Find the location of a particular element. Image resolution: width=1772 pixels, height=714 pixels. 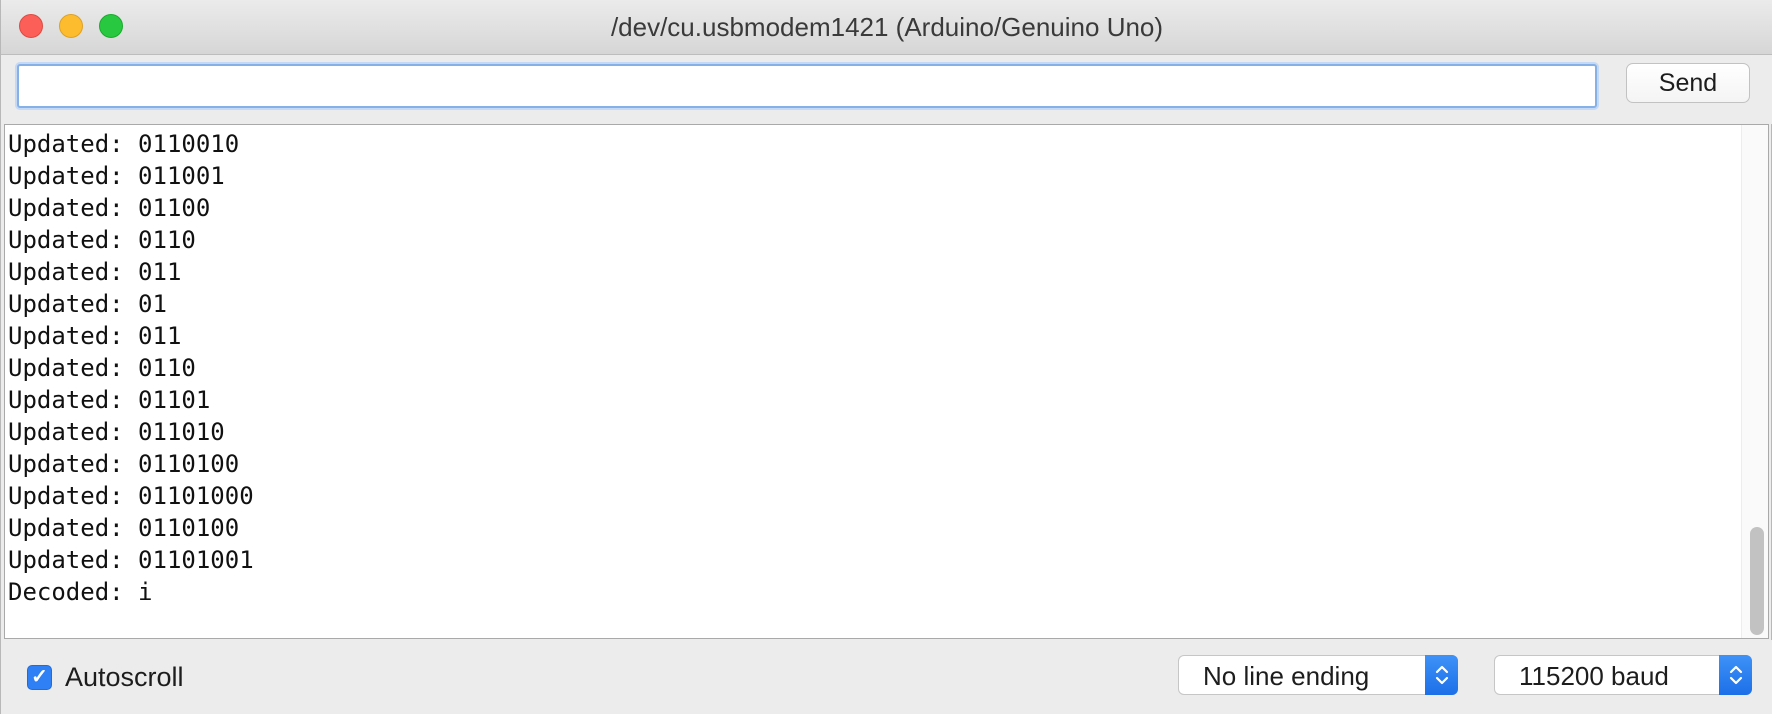

baud-rate-value: 115200 baud is located at coordinates (1594, 676).